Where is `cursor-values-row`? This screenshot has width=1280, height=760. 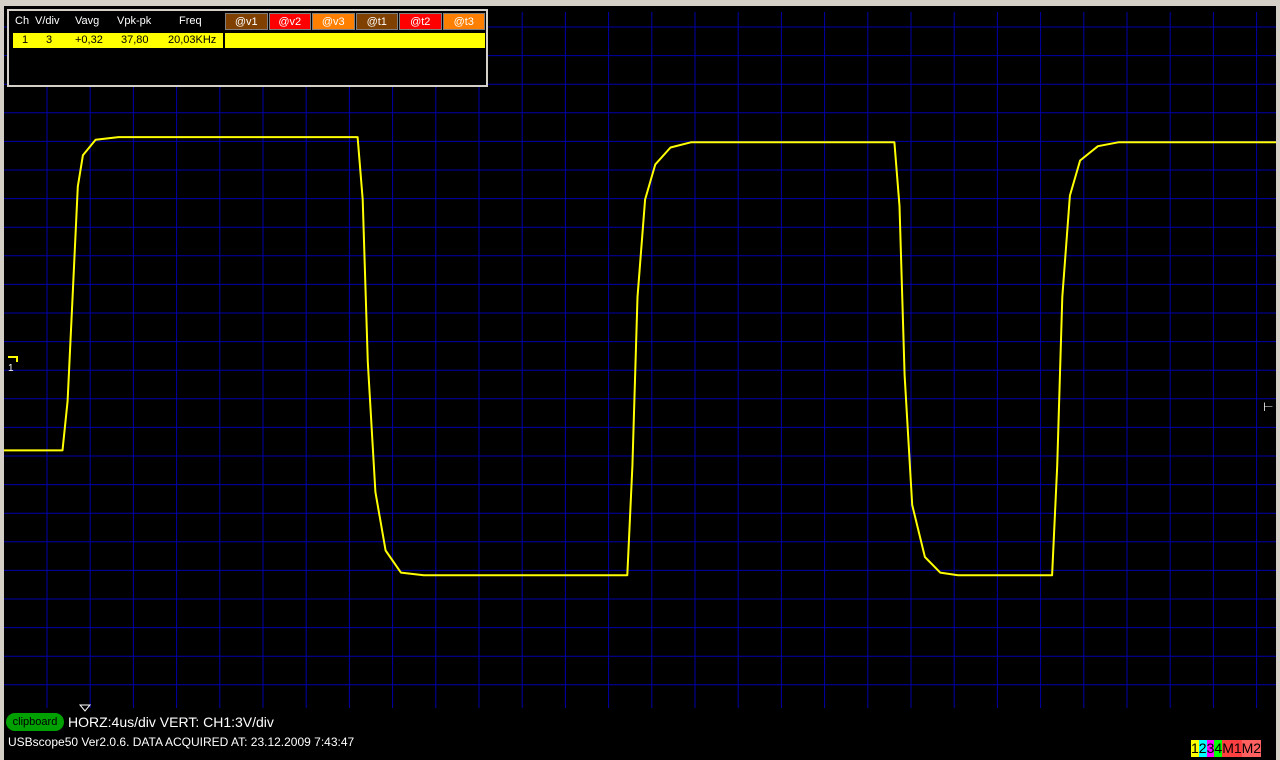 cursor-values-row is located at coordinates (355, 40).